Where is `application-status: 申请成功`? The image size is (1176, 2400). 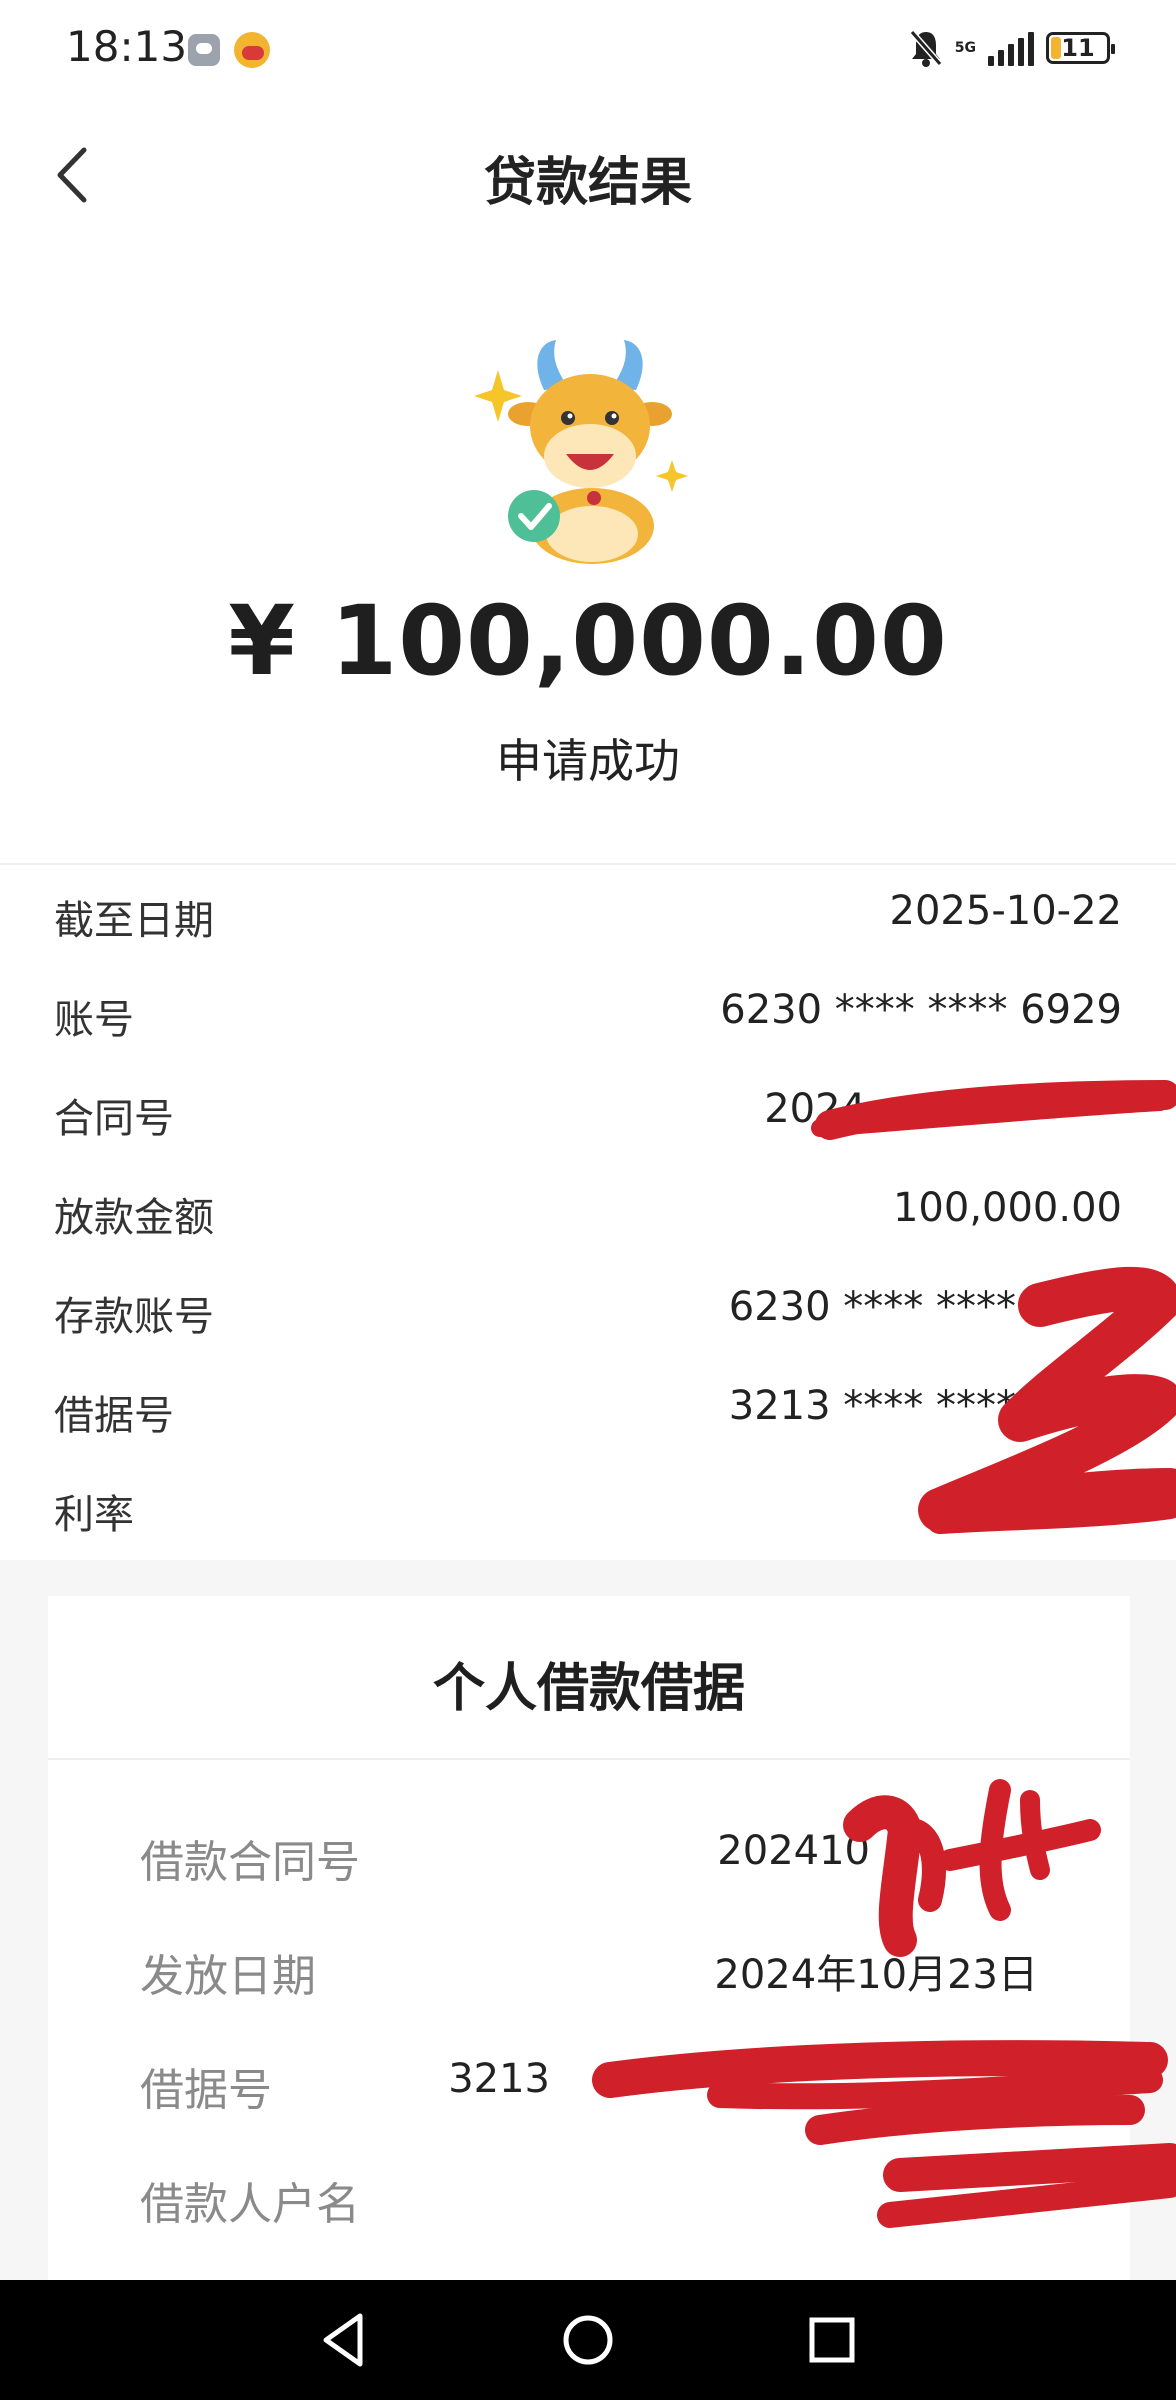 application-status: 申请成功 is located at coordinates (588, 761).